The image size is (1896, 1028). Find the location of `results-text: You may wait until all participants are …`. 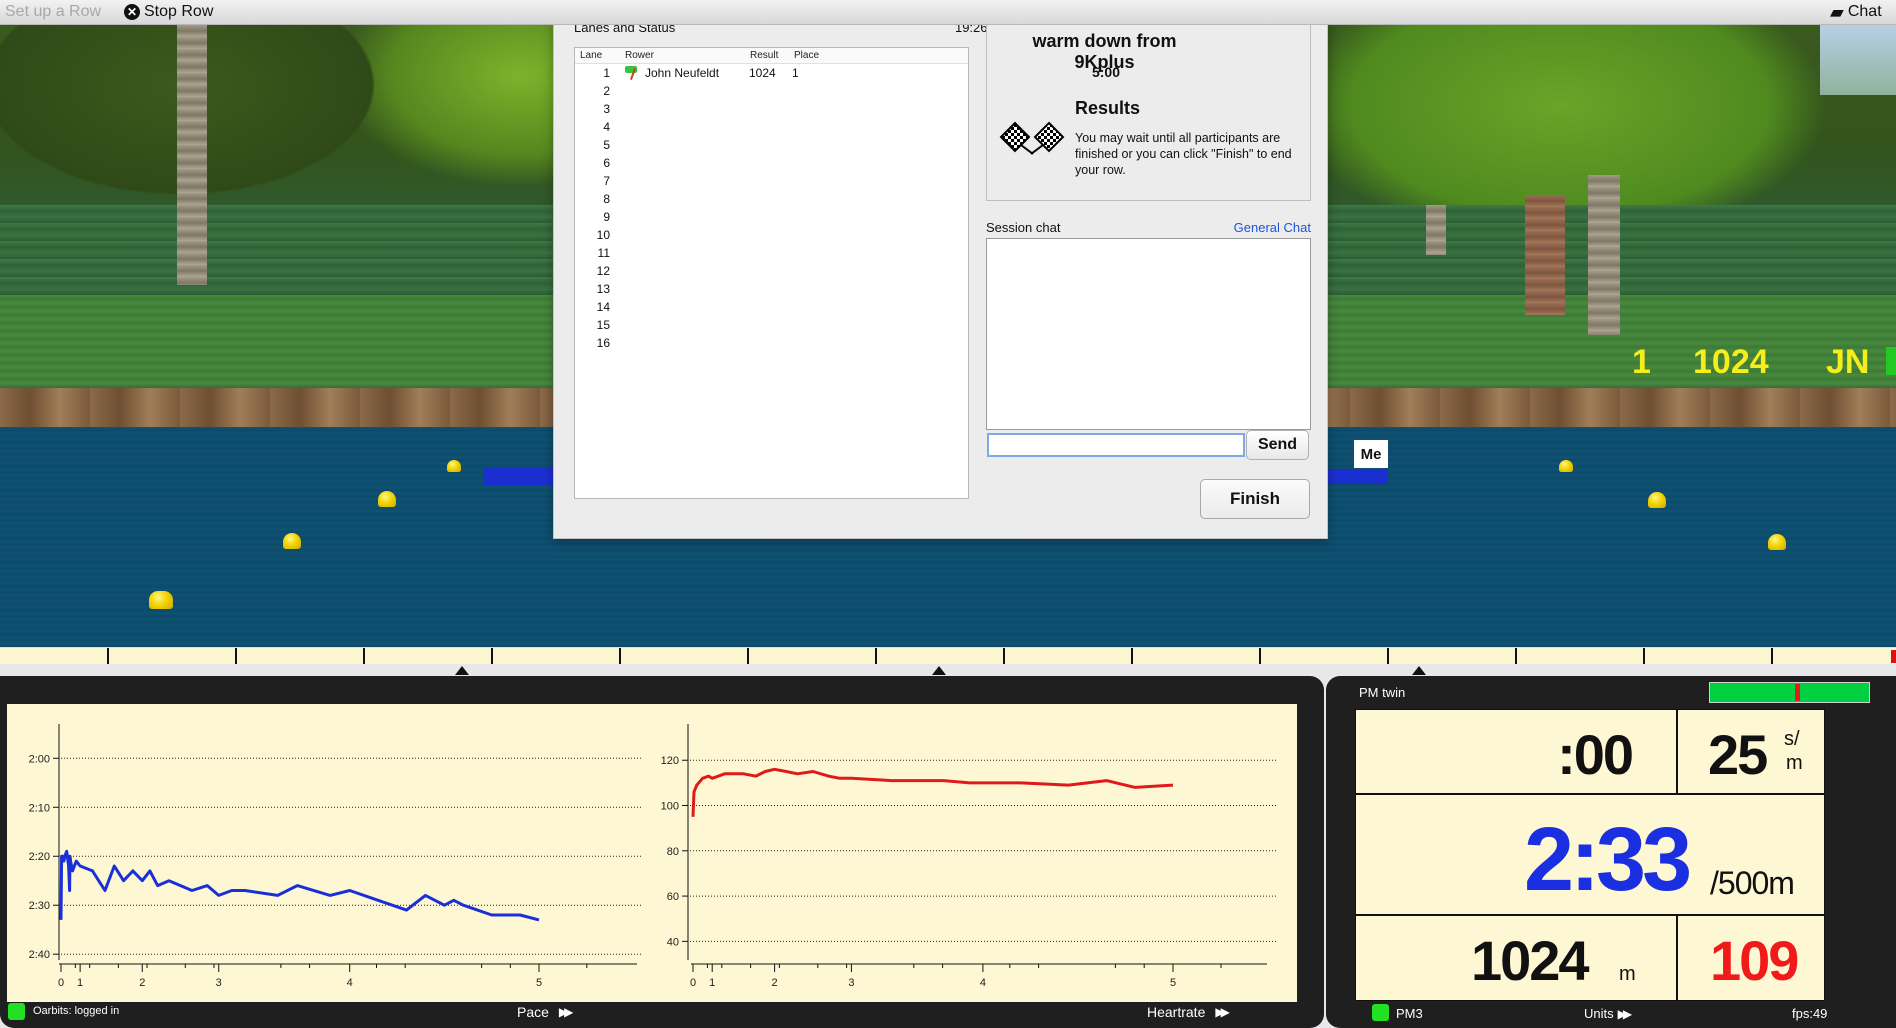

results-text: You may wait until all participants are … is located at coordinates (1183, 154).